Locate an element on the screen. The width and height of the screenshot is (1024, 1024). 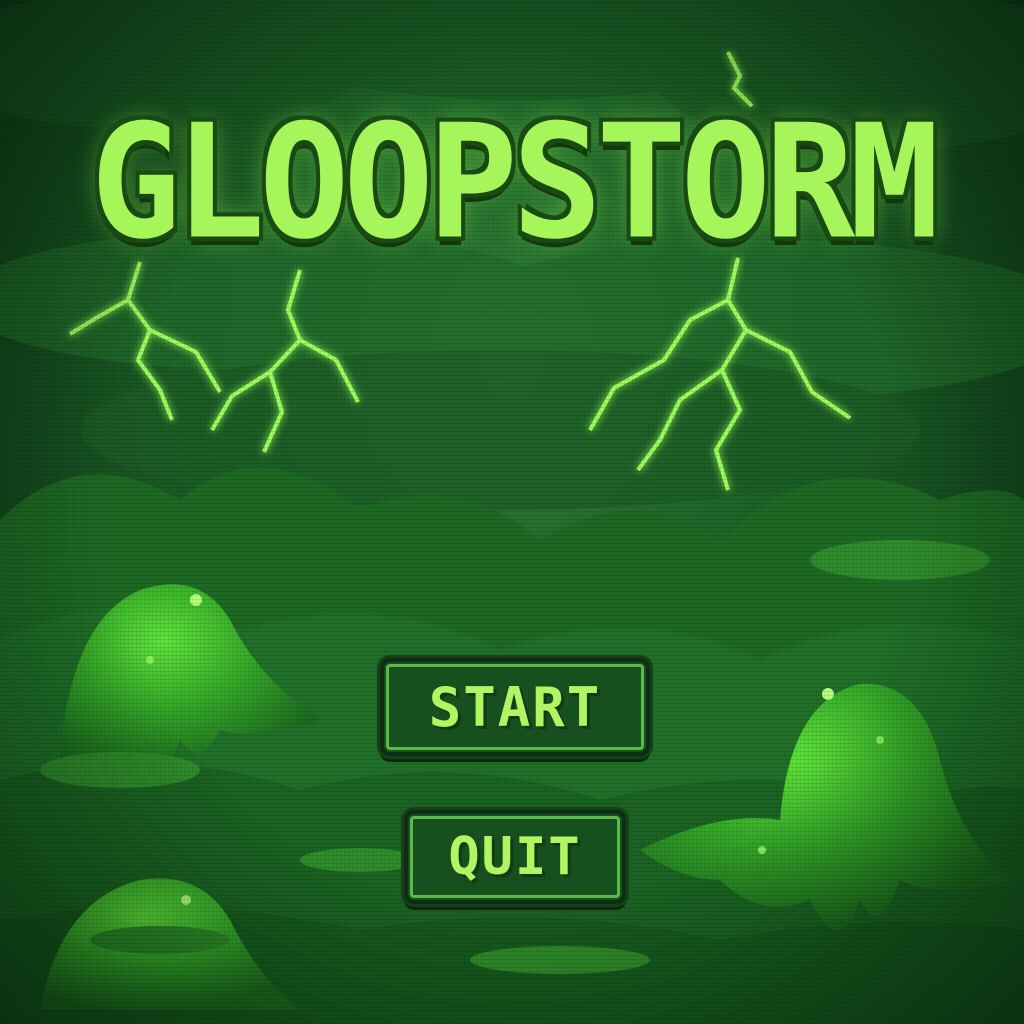
game-title: GLOOPSTORM is located at coordinates (514, 183).